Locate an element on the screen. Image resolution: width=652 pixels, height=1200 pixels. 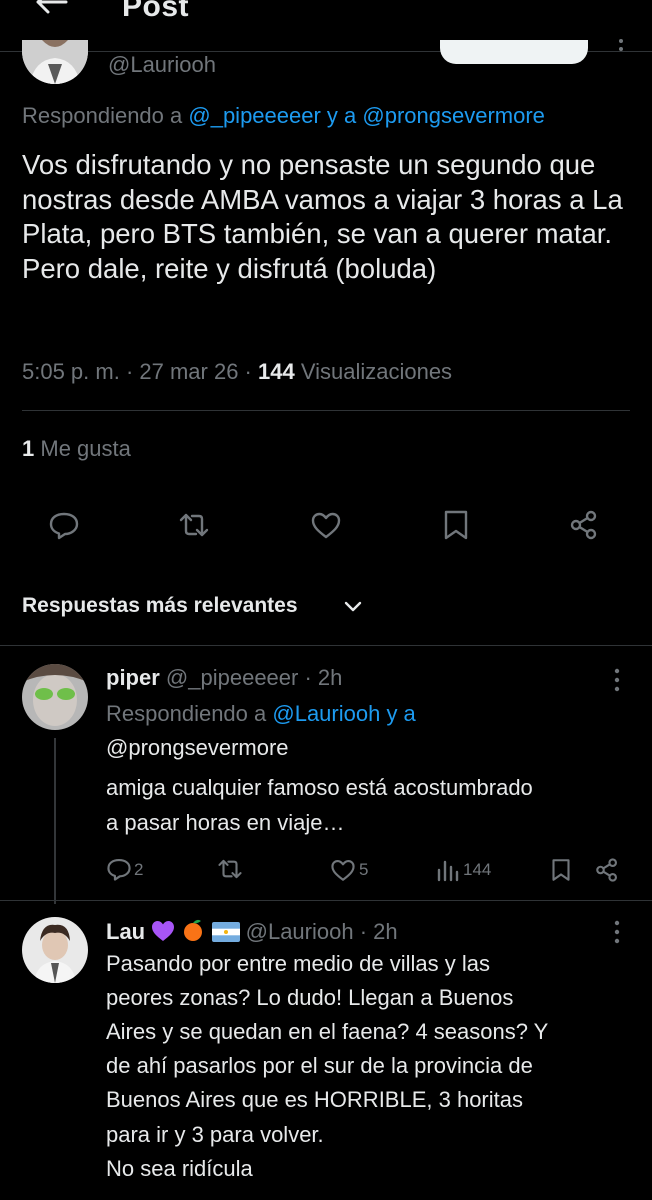
chevron-down-icon is located at coordinates (353, 607).